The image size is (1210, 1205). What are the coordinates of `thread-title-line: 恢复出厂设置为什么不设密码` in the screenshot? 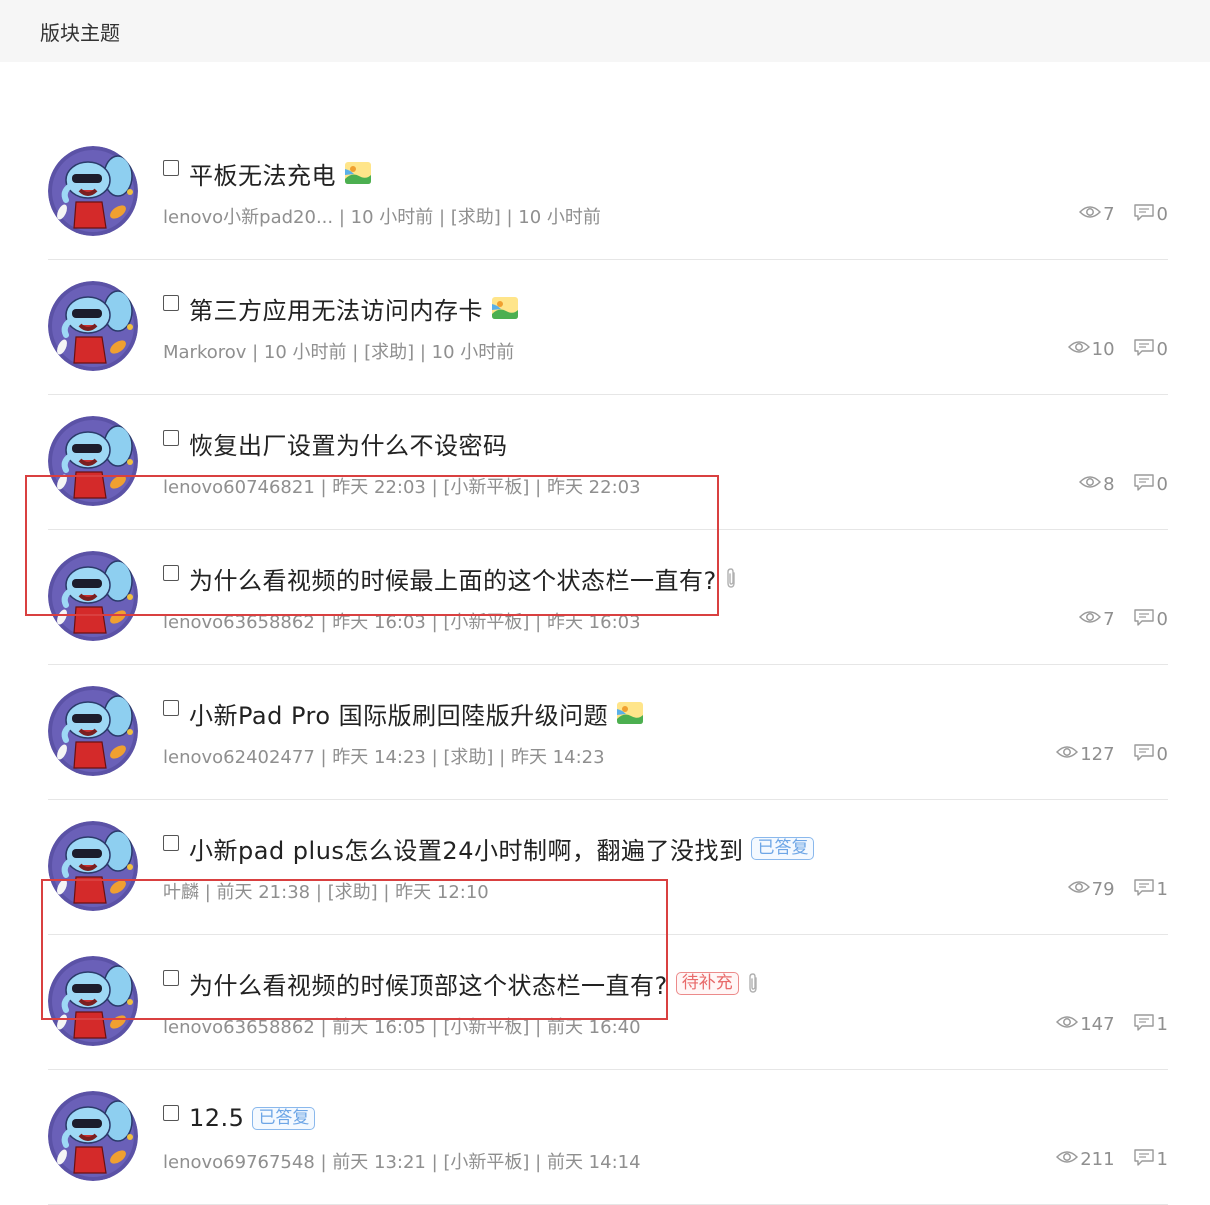 It's located at (335, 443).